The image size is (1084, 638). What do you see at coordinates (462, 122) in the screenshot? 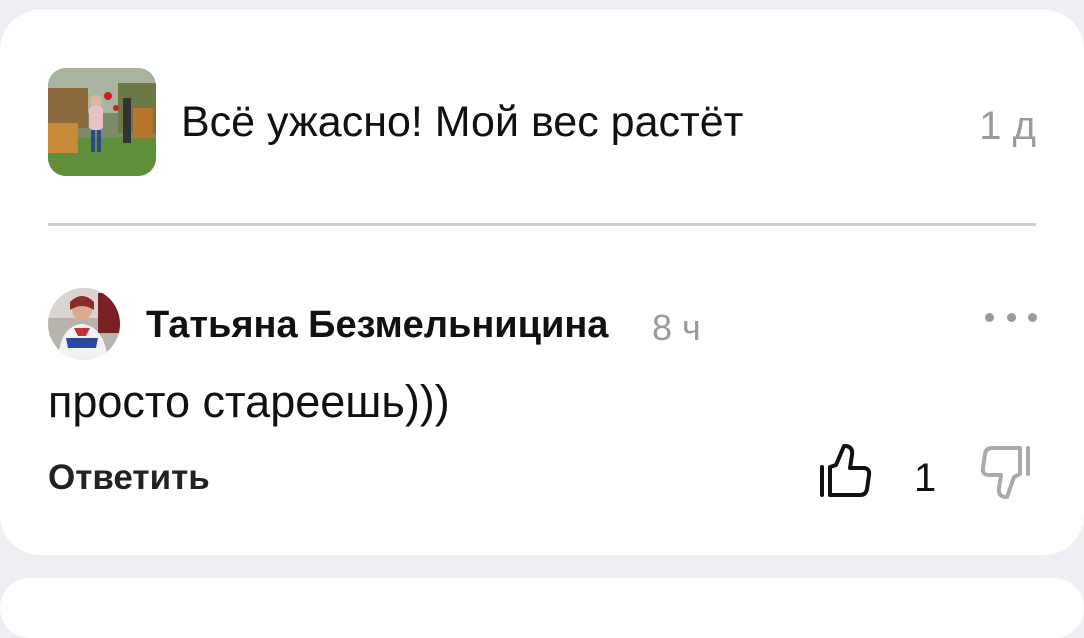
I see `post-title: Всё ужасно! Мой вес растёт` at bounding box center [462, 122].